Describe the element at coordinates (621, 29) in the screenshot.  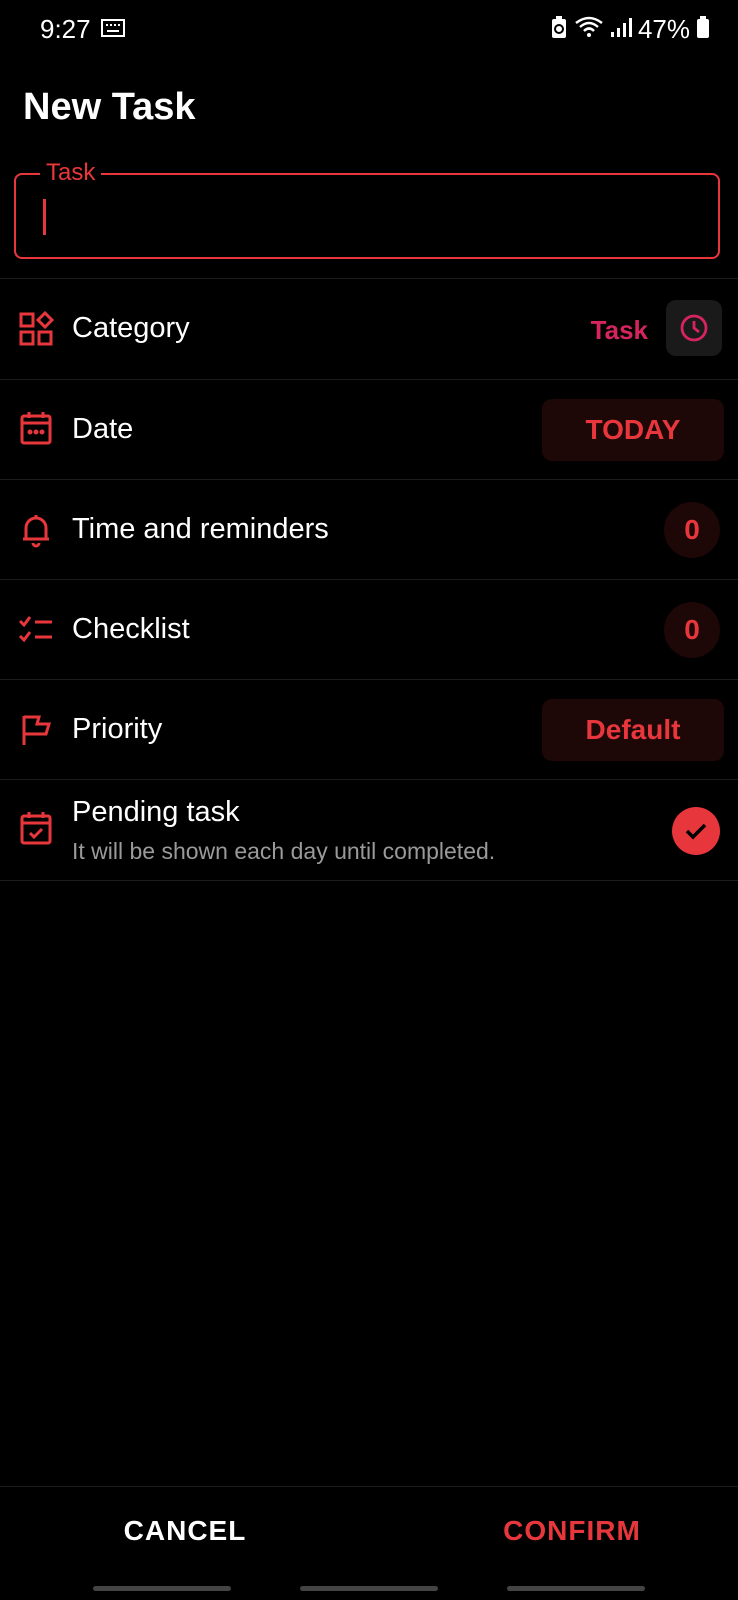
I see `signal-icon` at that location.